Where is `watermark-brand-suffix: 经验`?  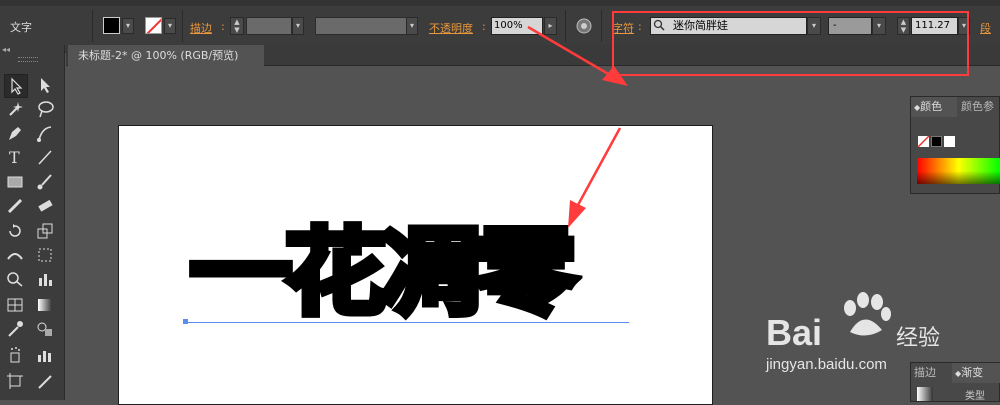
watermark-brand-suffix: 经验 is located at coordinates (918, 338).